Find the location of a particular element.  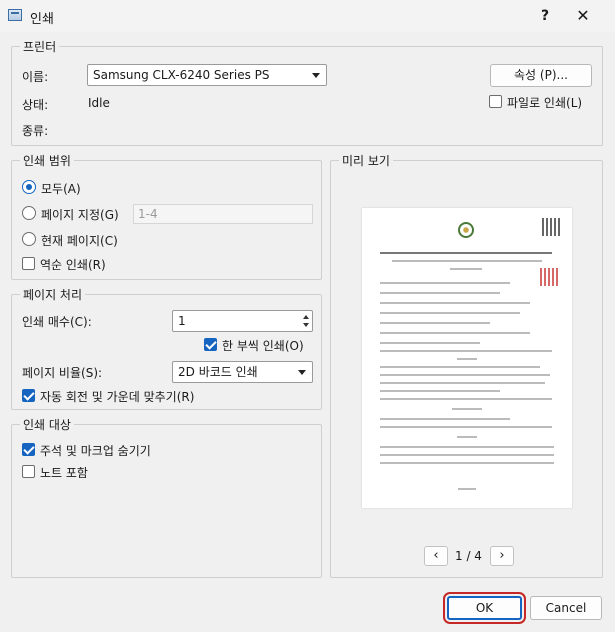

printer-status-value: Idle is located at coordinates (99, 103).